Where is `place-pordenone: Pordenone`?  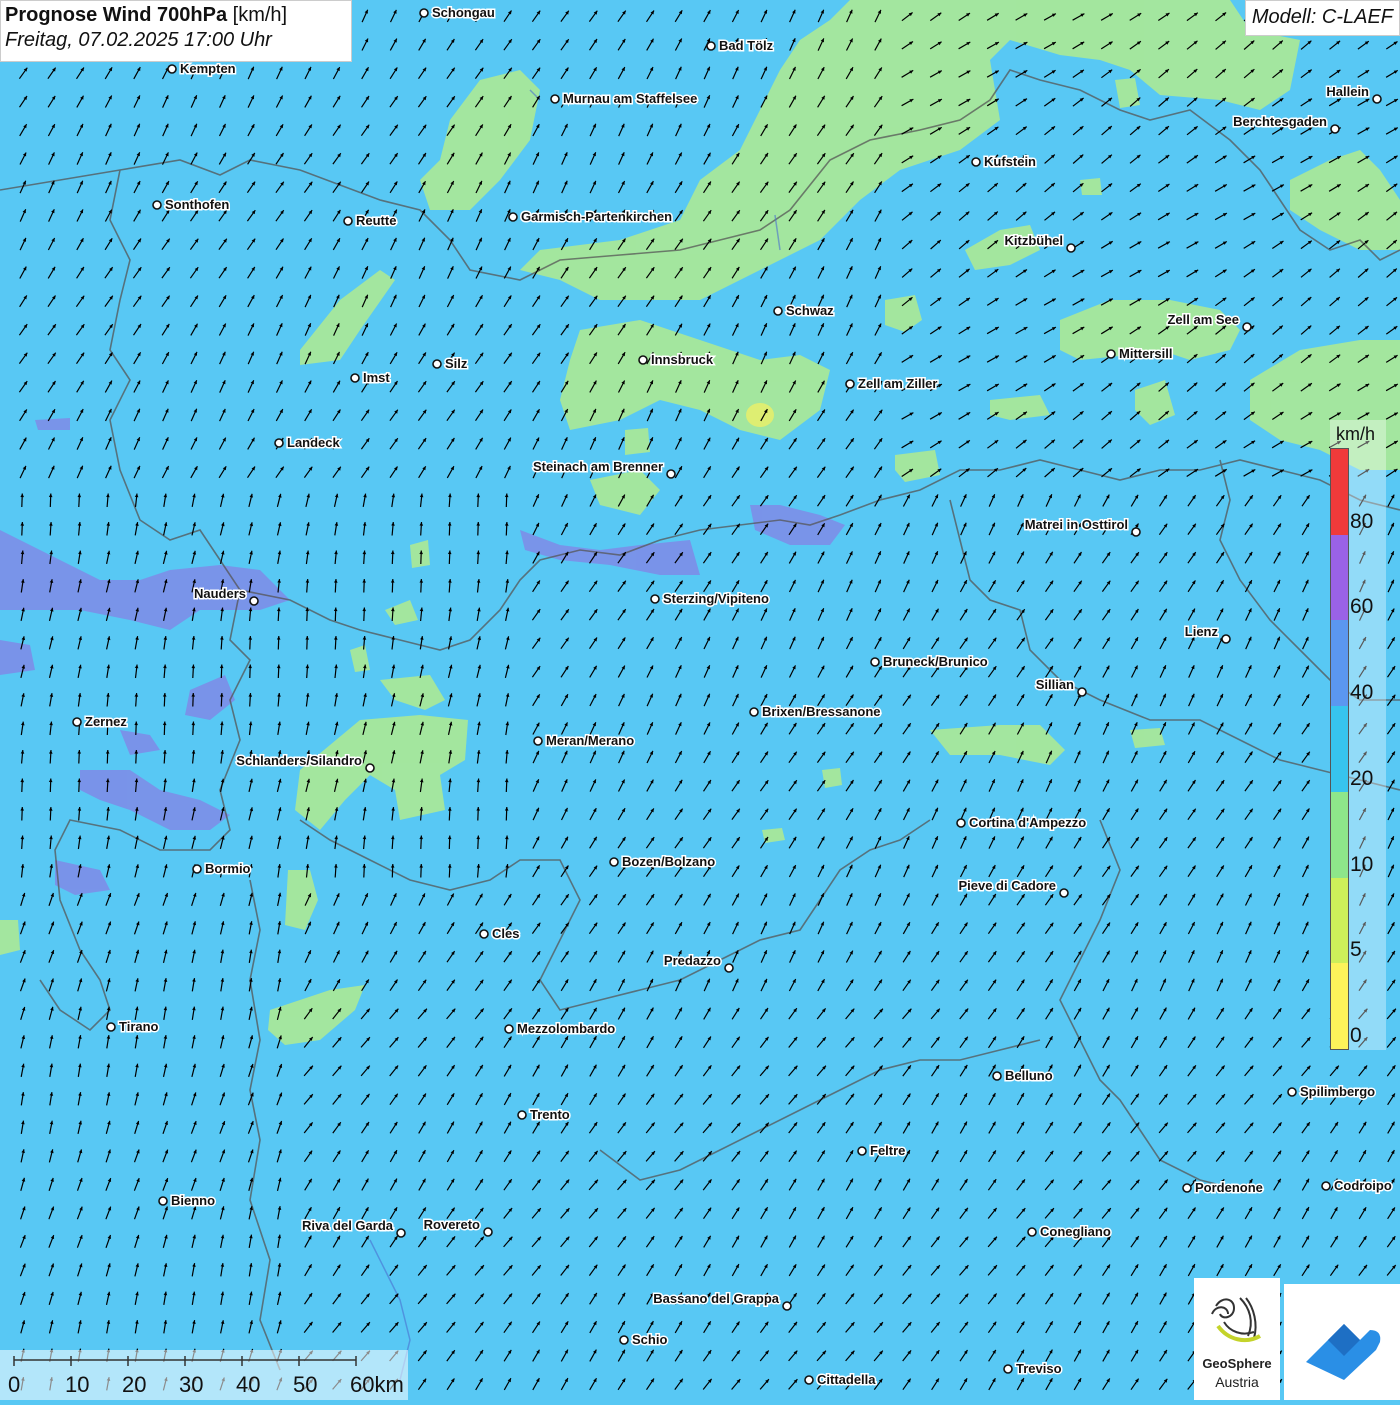
place-pordenone: Pordenone is located at coordinates (1223, 1188).